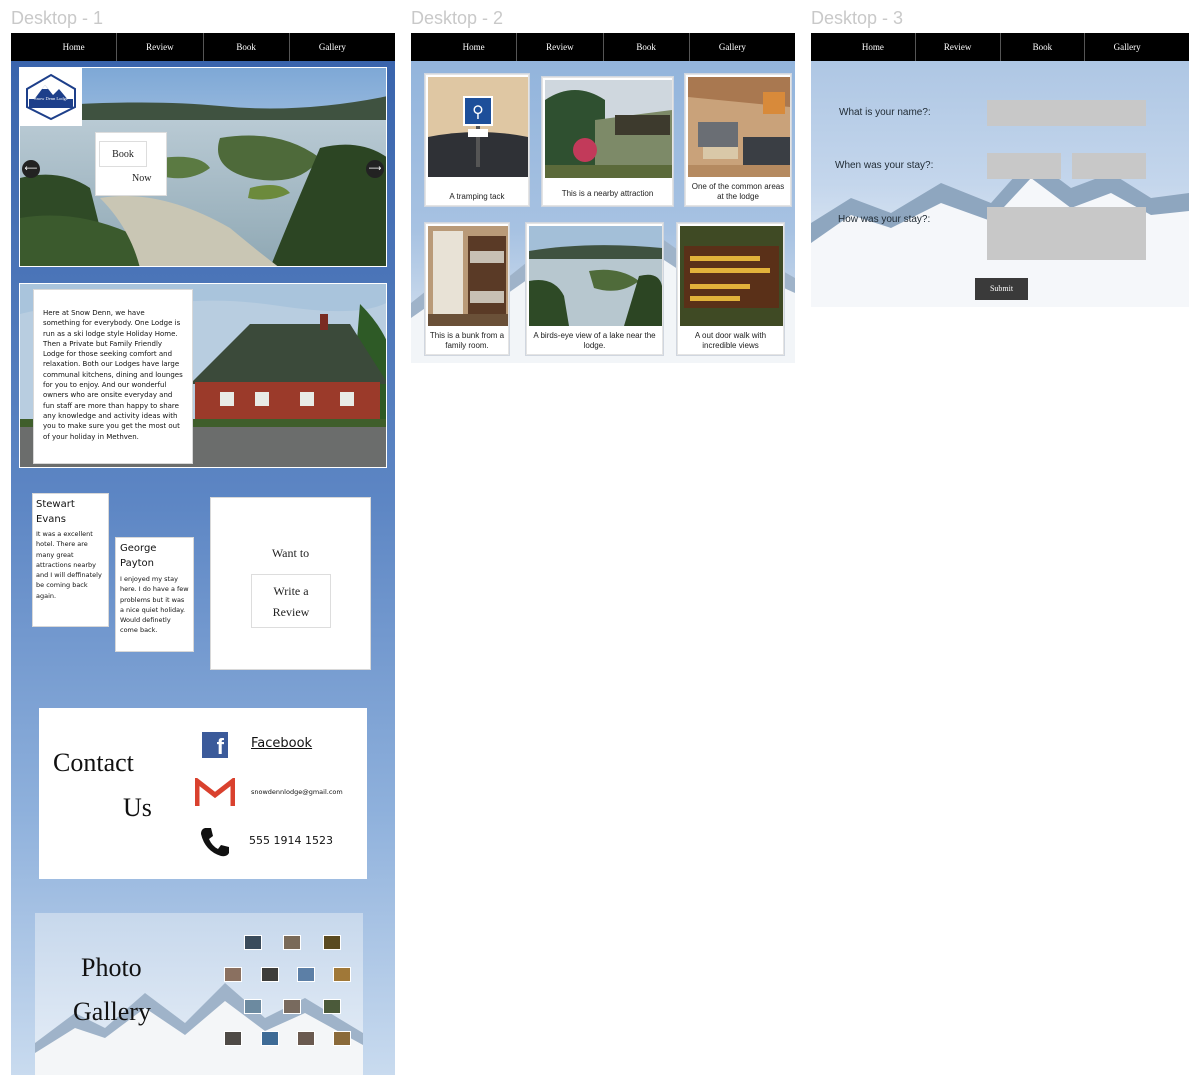 This screenshot has height=1075, width=1189. I want to click on frame-label-desktop-2: Desktop - 2, so click(457, 18).